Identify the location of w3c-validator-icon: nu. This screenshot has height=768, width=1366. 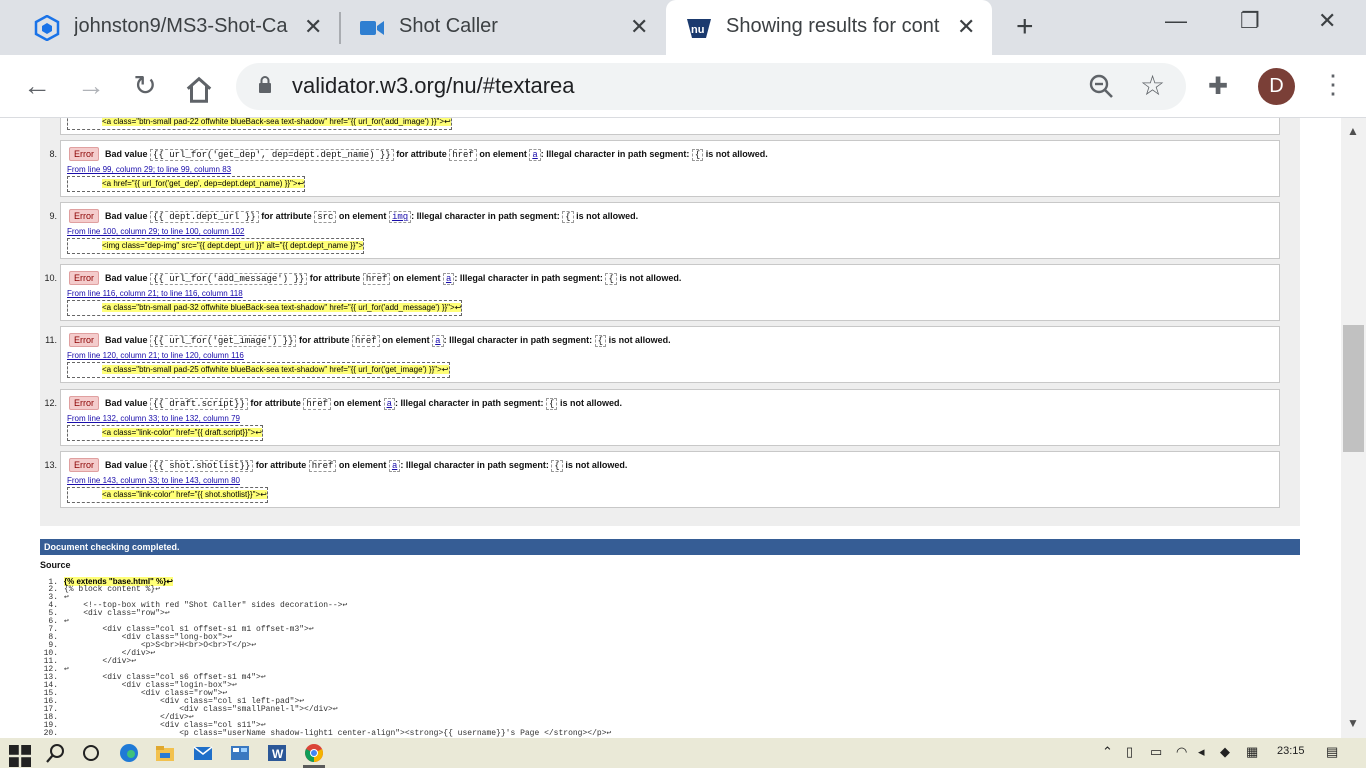
(699, 28).